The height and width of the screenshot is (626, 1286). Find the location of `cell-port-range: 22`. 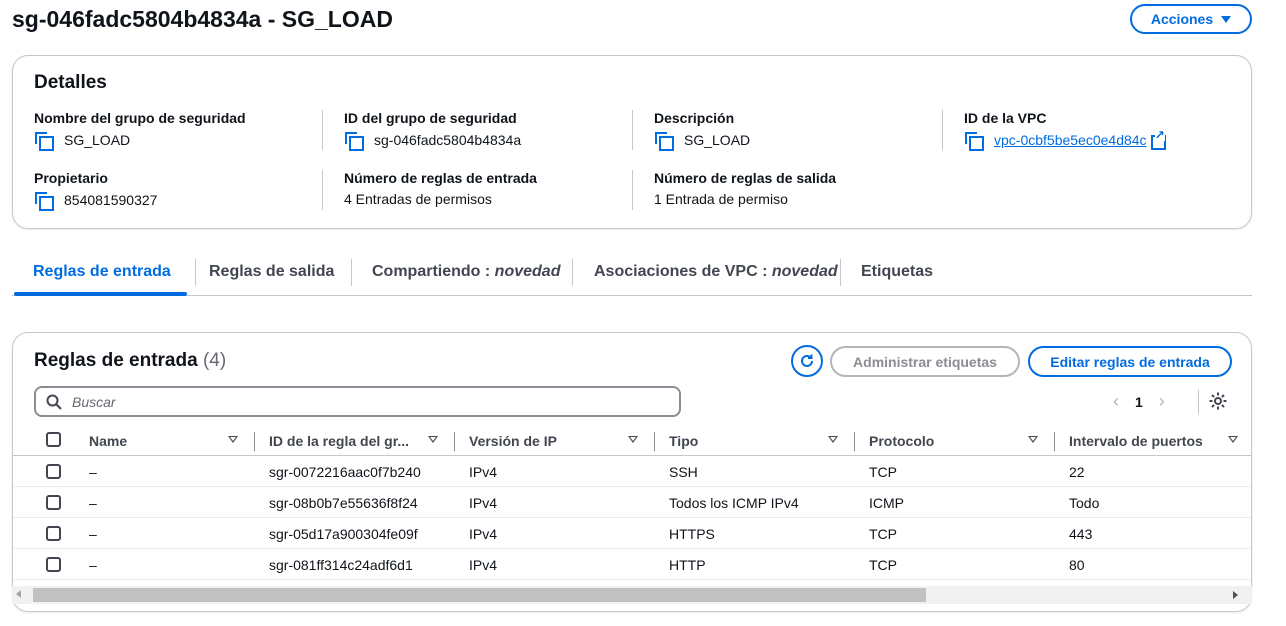

cell-port-range: 22 is located at coordinates (1077, 472).